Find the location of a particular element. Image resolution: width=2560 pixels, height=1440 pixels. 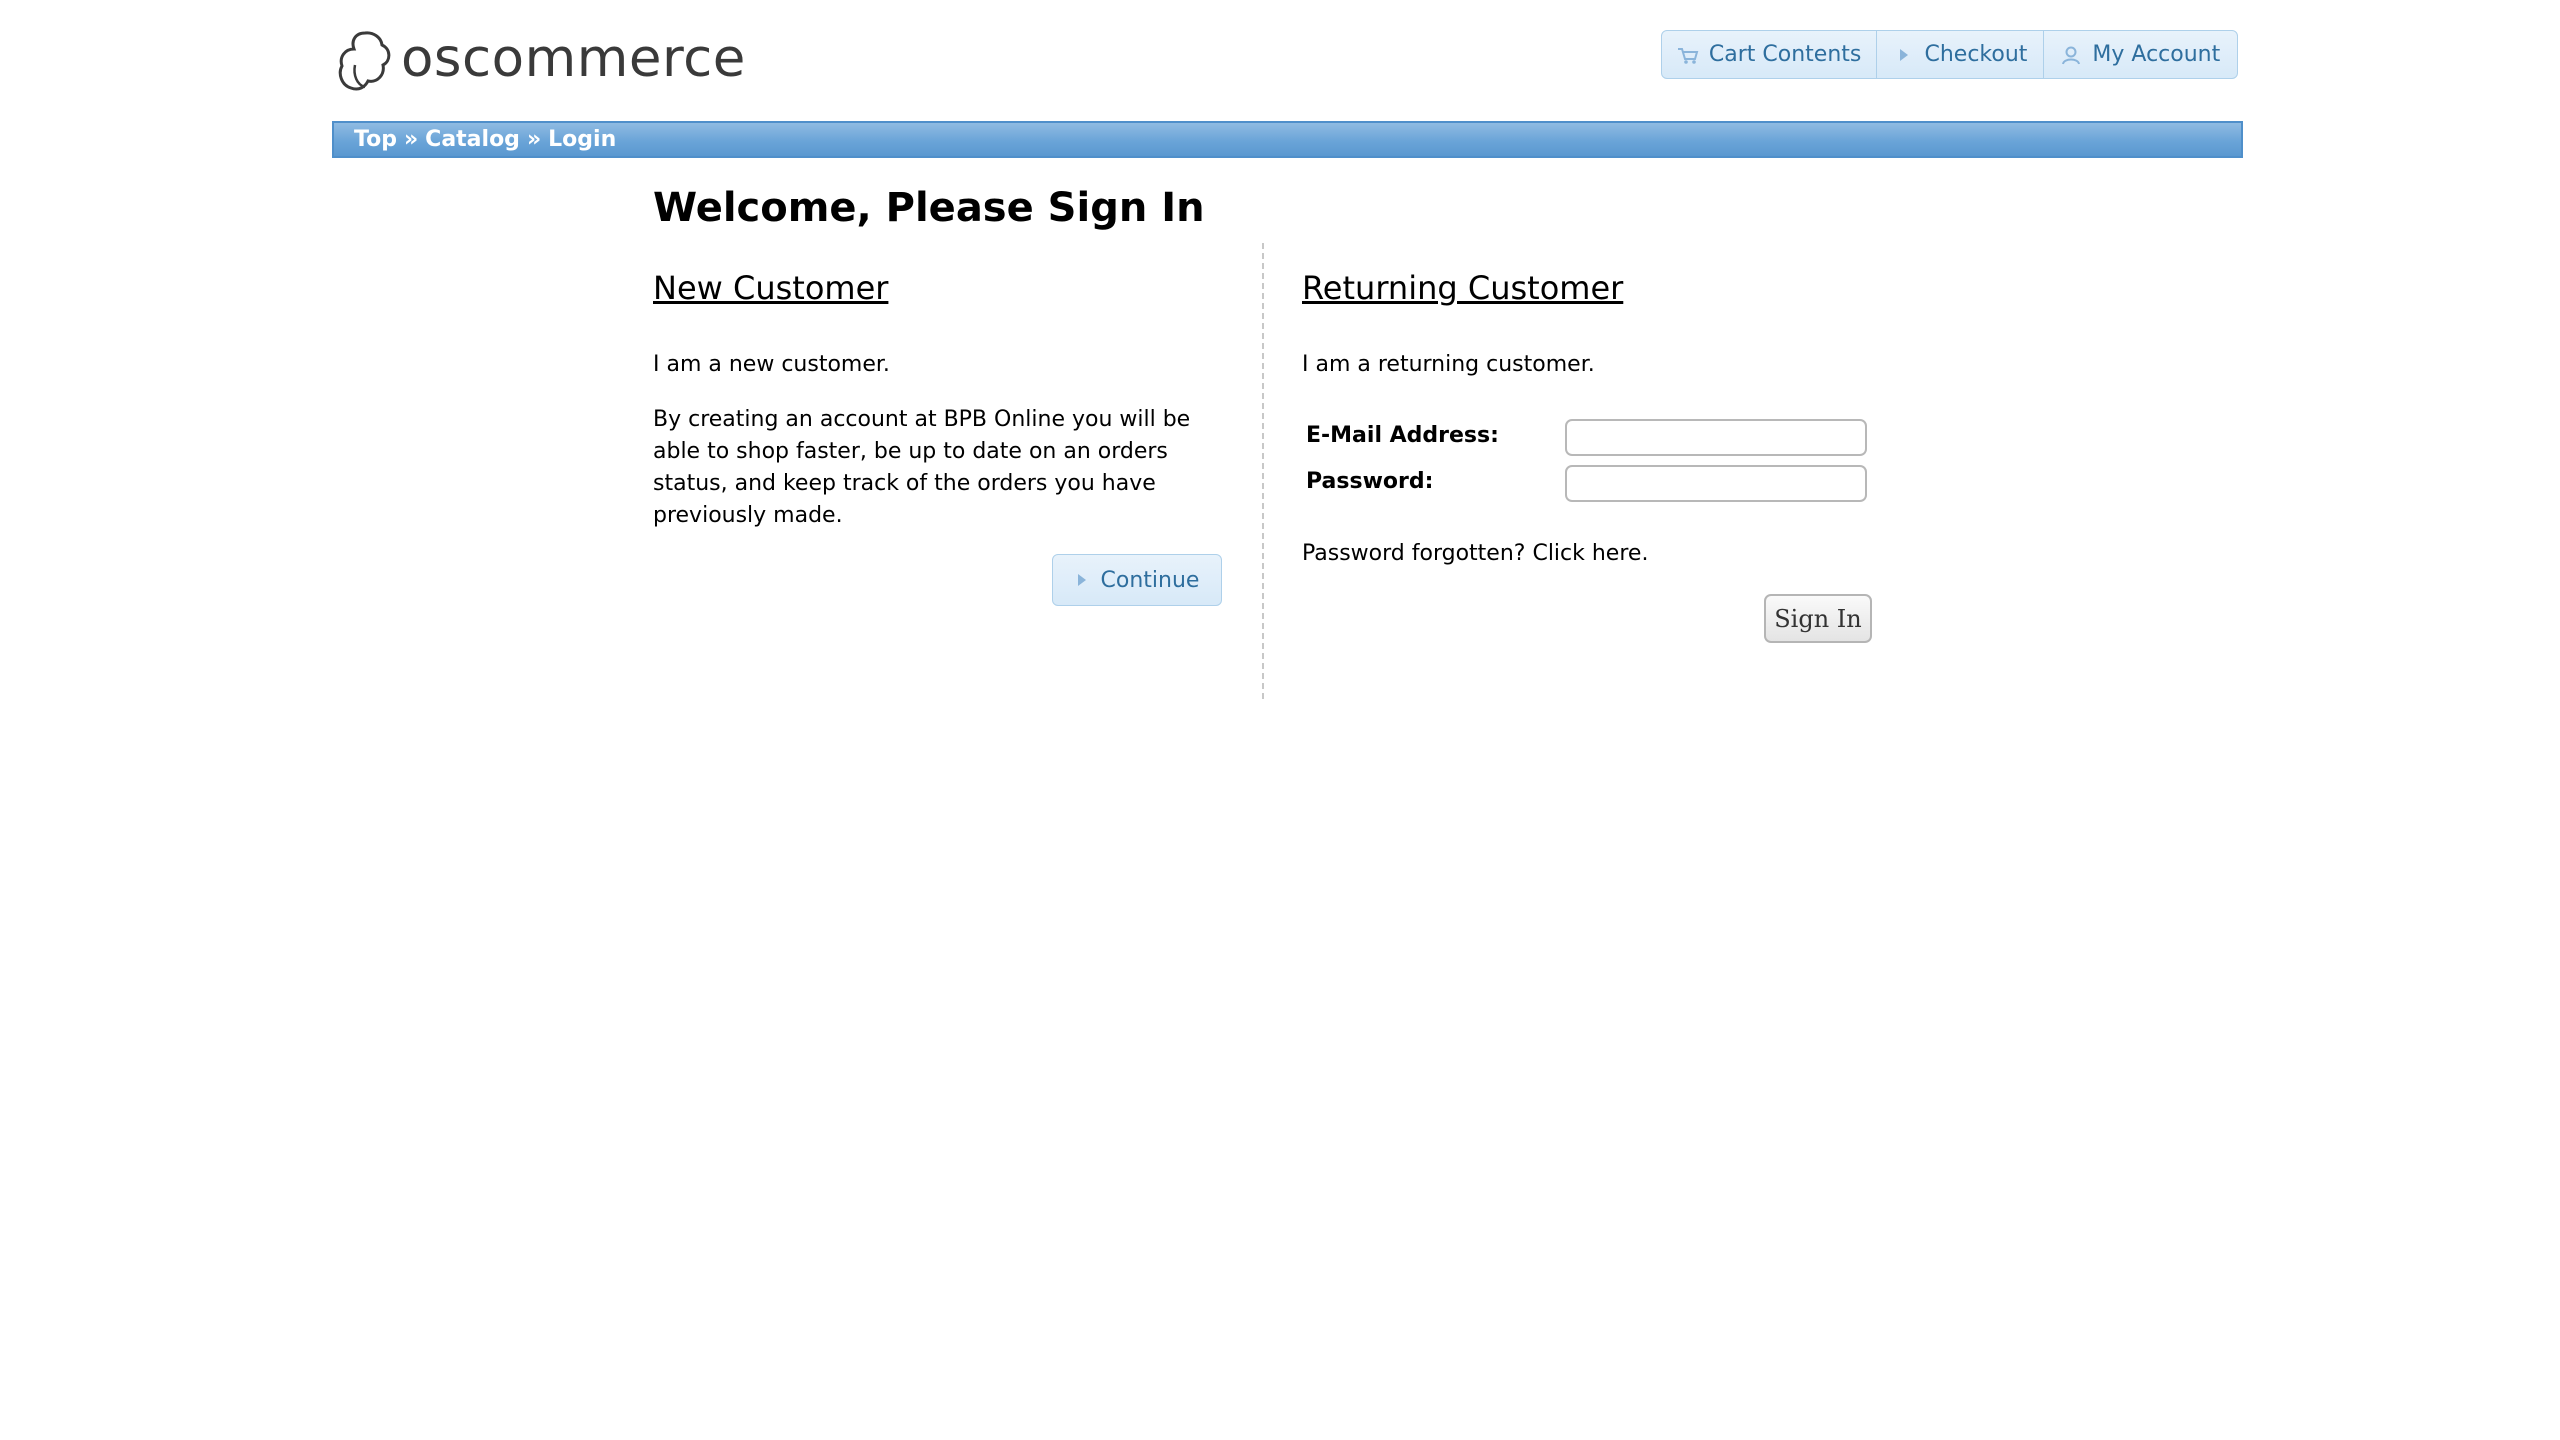

logo-mark-icon is located at coordinates (364, 61).